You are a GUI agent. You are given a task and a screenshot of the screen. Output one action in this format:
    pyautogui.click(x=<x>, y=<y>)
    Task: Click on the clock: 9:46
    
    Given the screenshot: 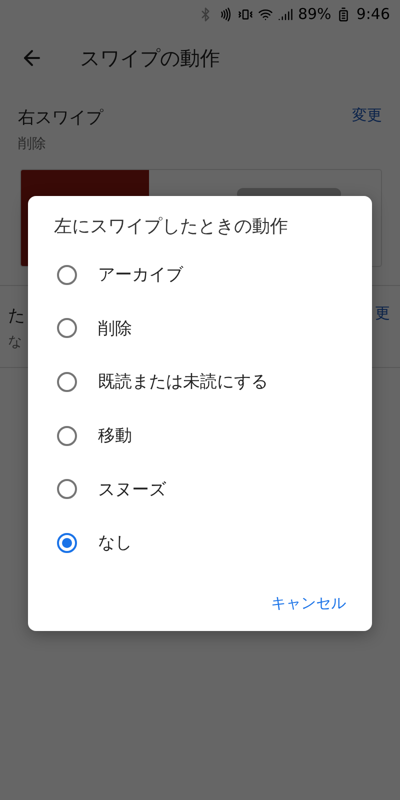 What is the action you would take?
    pyautogui.click(x=373, y=14)
    